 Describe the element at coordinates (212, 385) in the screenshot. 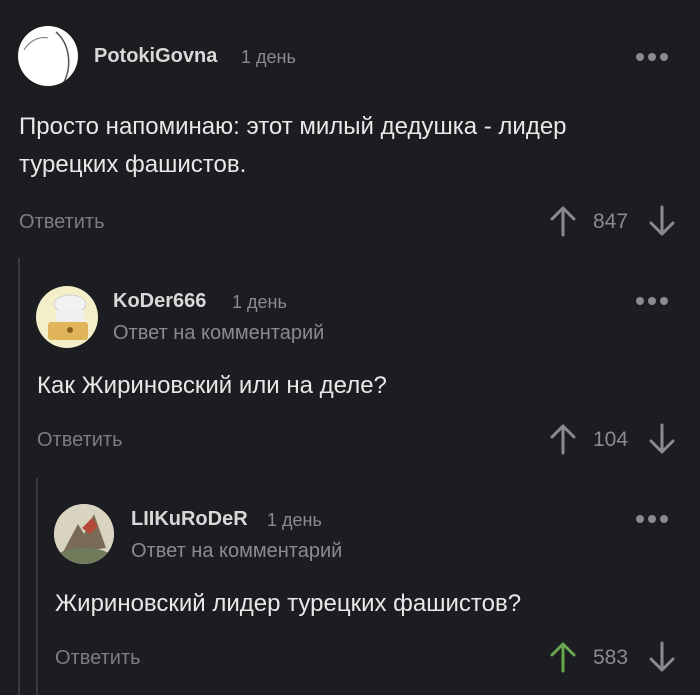

I see `comment-text: Как Жириновский или на деле?` at that location.